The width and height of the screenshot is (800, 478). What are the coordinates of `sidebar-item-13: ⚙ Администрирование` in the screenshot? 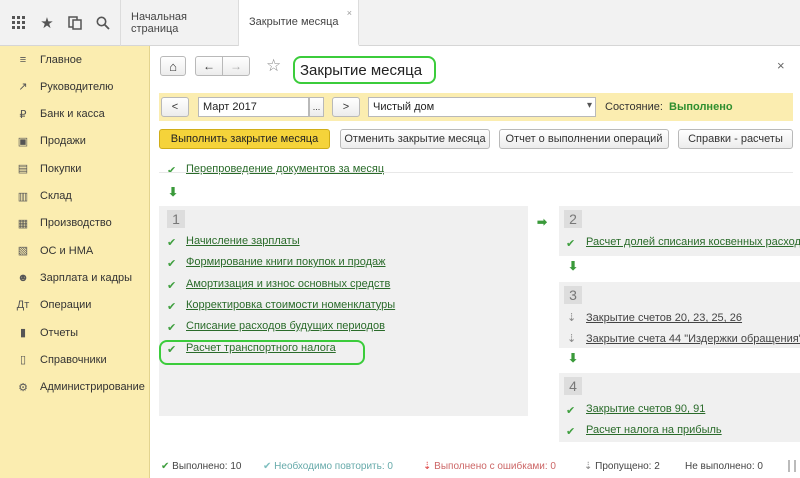 It's located at (75, 387).